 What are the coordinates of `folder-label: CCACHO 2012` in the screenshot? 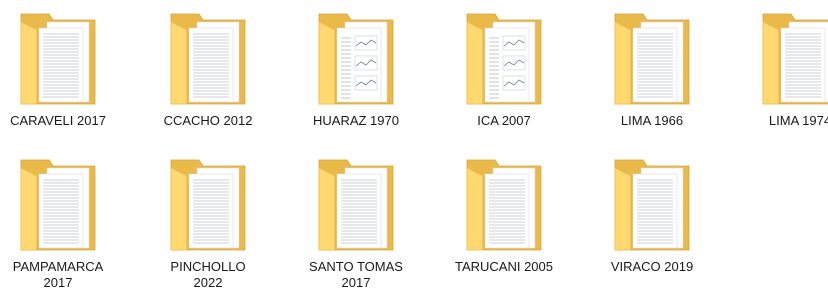 It's located at (208, 120).